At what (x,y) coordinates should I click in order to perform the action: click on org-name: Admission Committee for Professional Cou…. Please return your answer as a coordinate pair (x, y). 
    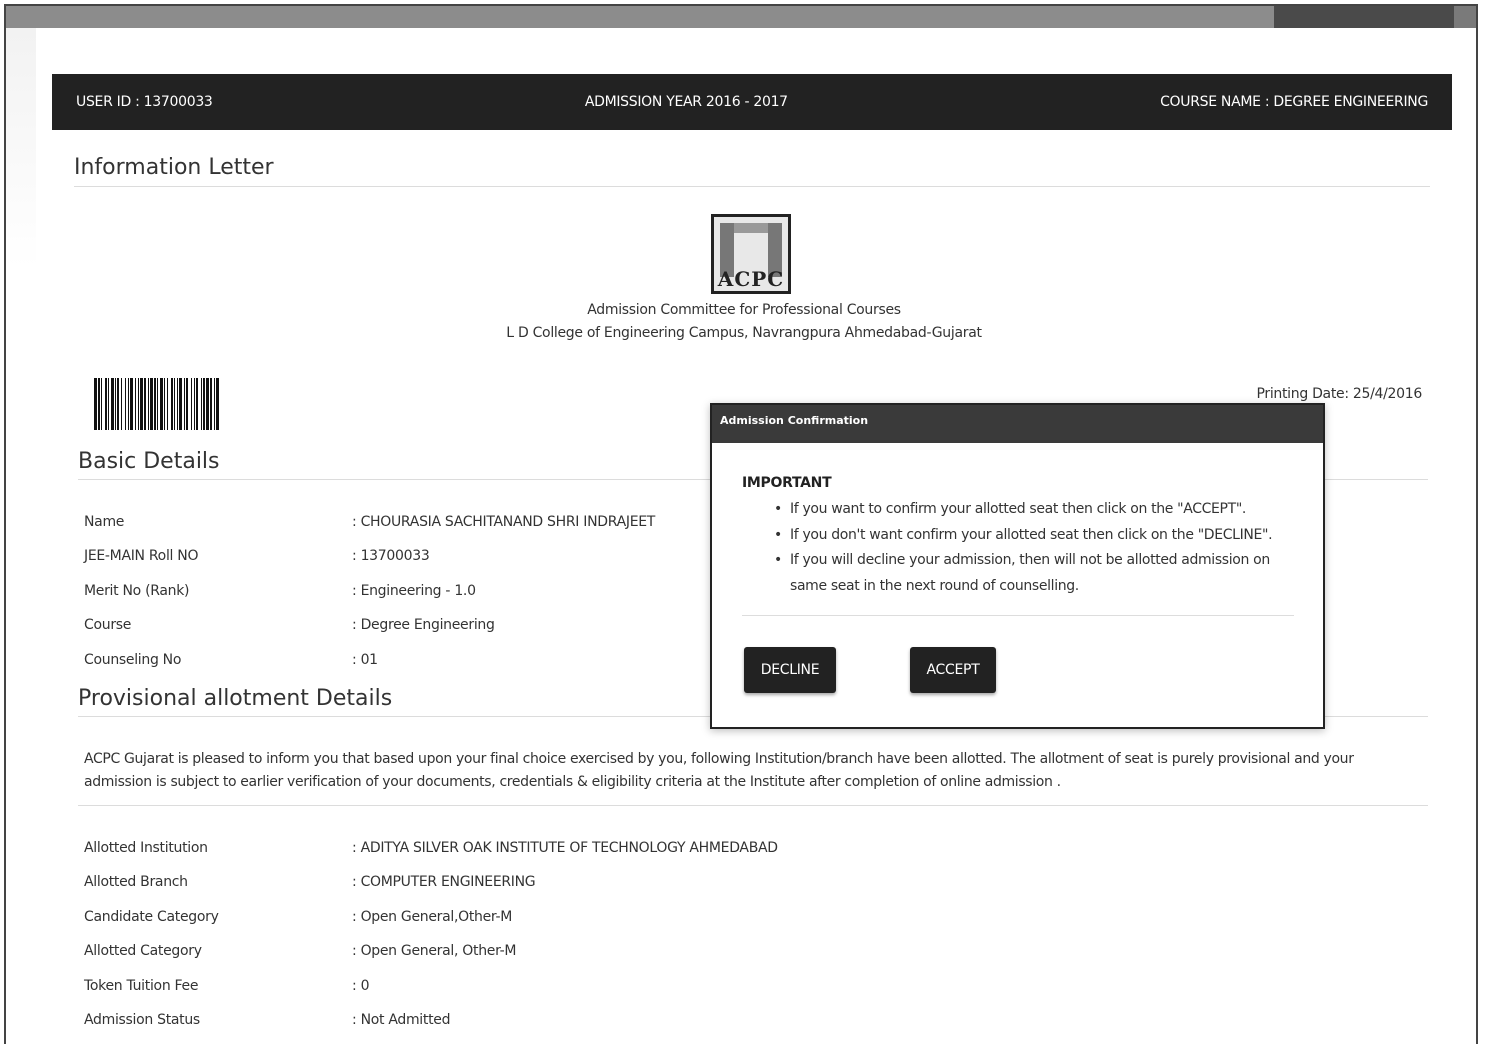
    Looking at the image, I should click on (744, 310).